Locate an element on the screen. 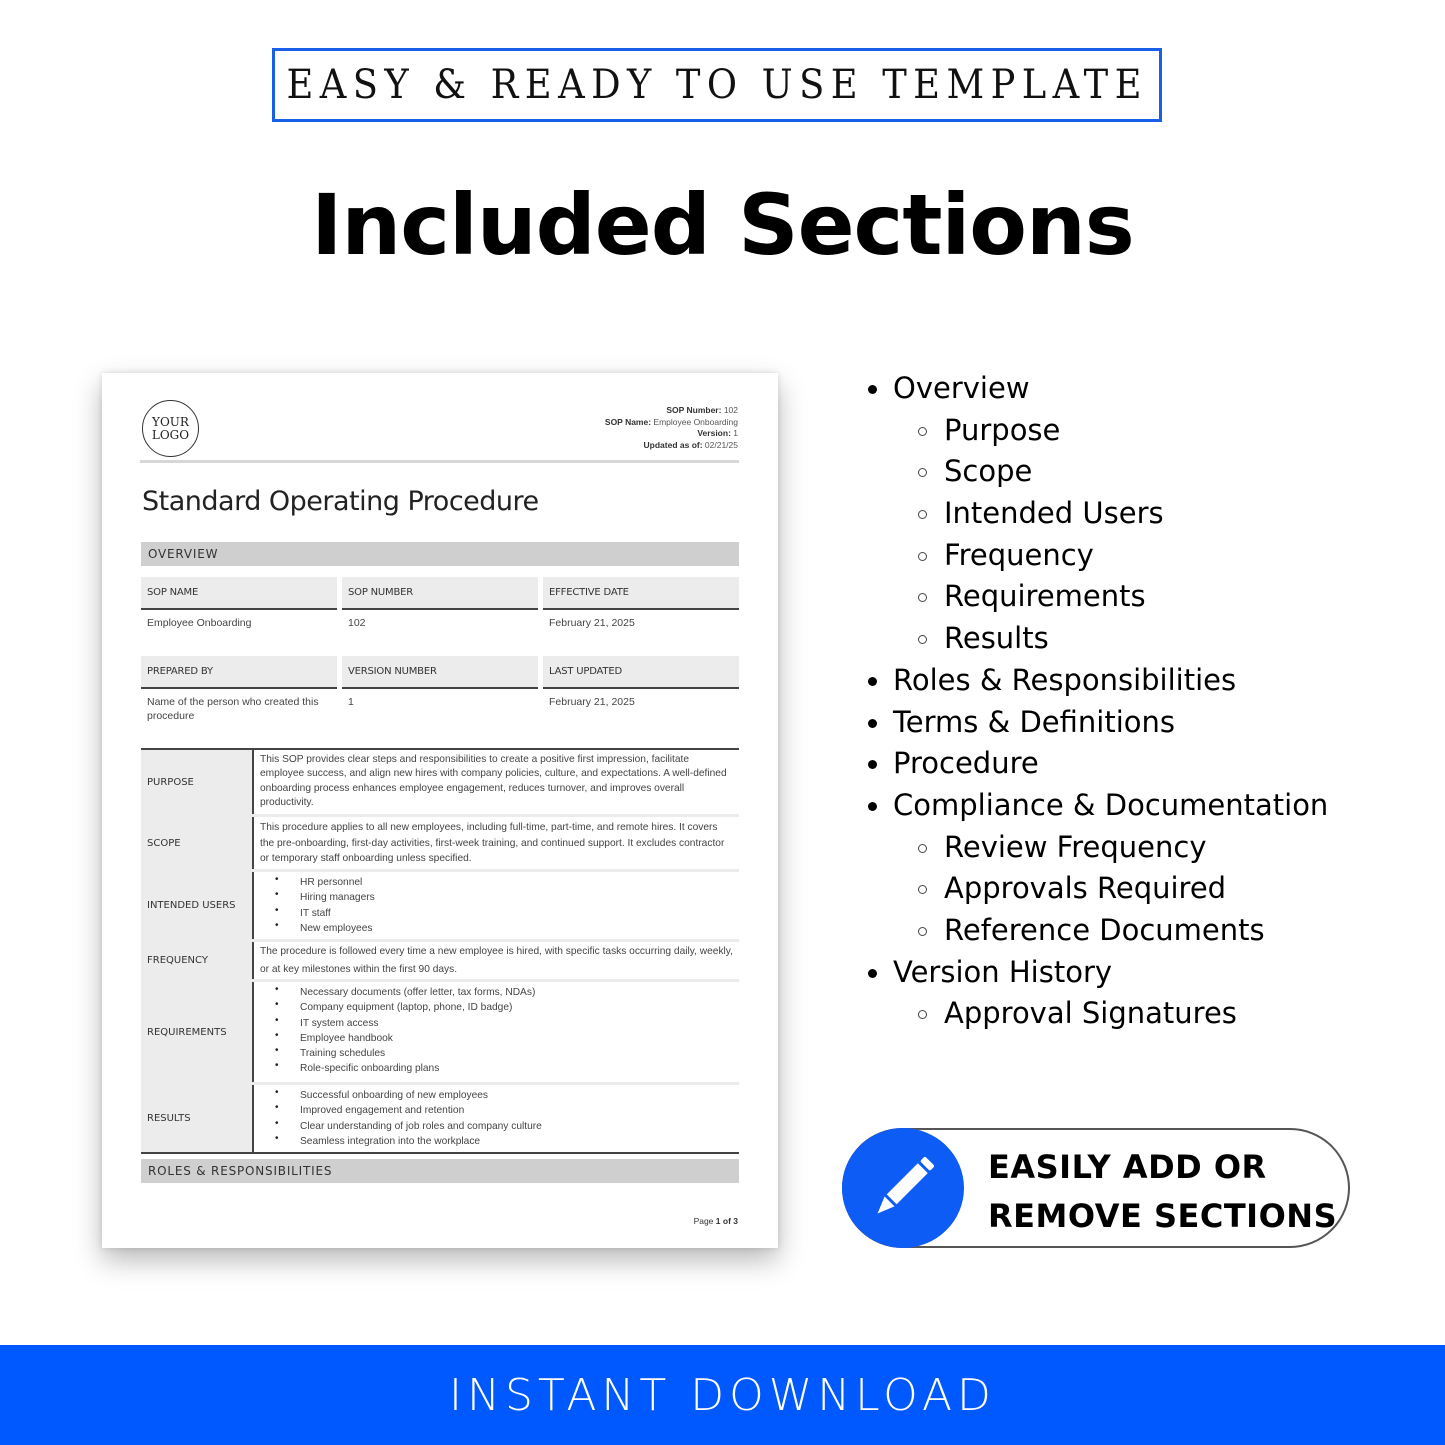 The image size is (1445, 1445). section-item-approvals-required: Approvals Required is located at coordinates (1097, 889).